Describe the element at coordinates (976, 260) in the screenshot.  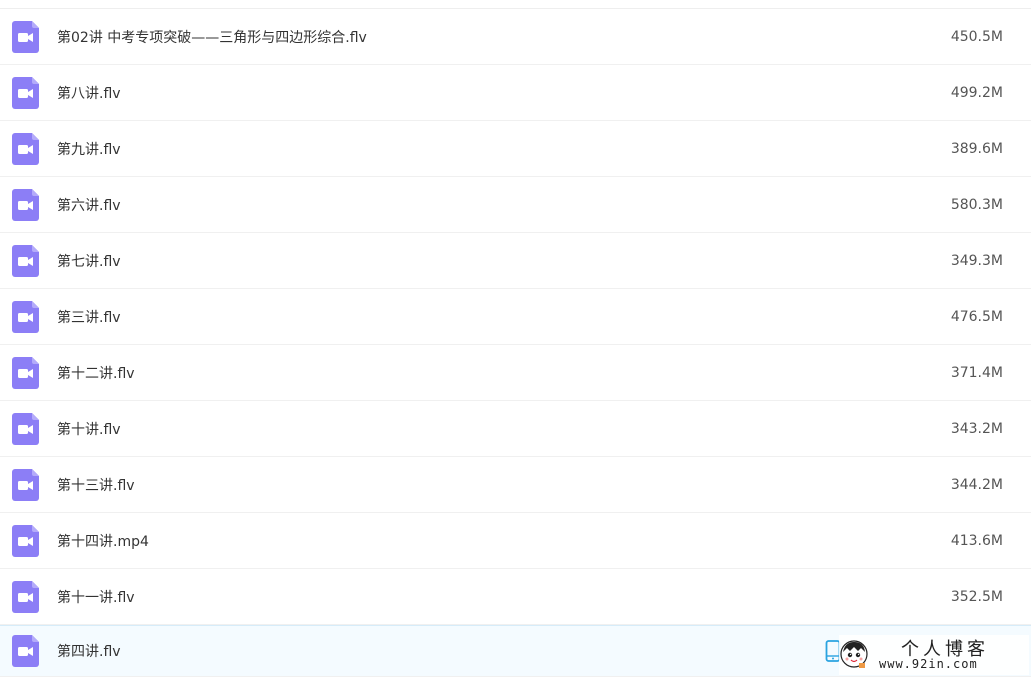
I see `file-size: 349.3M` at that location.